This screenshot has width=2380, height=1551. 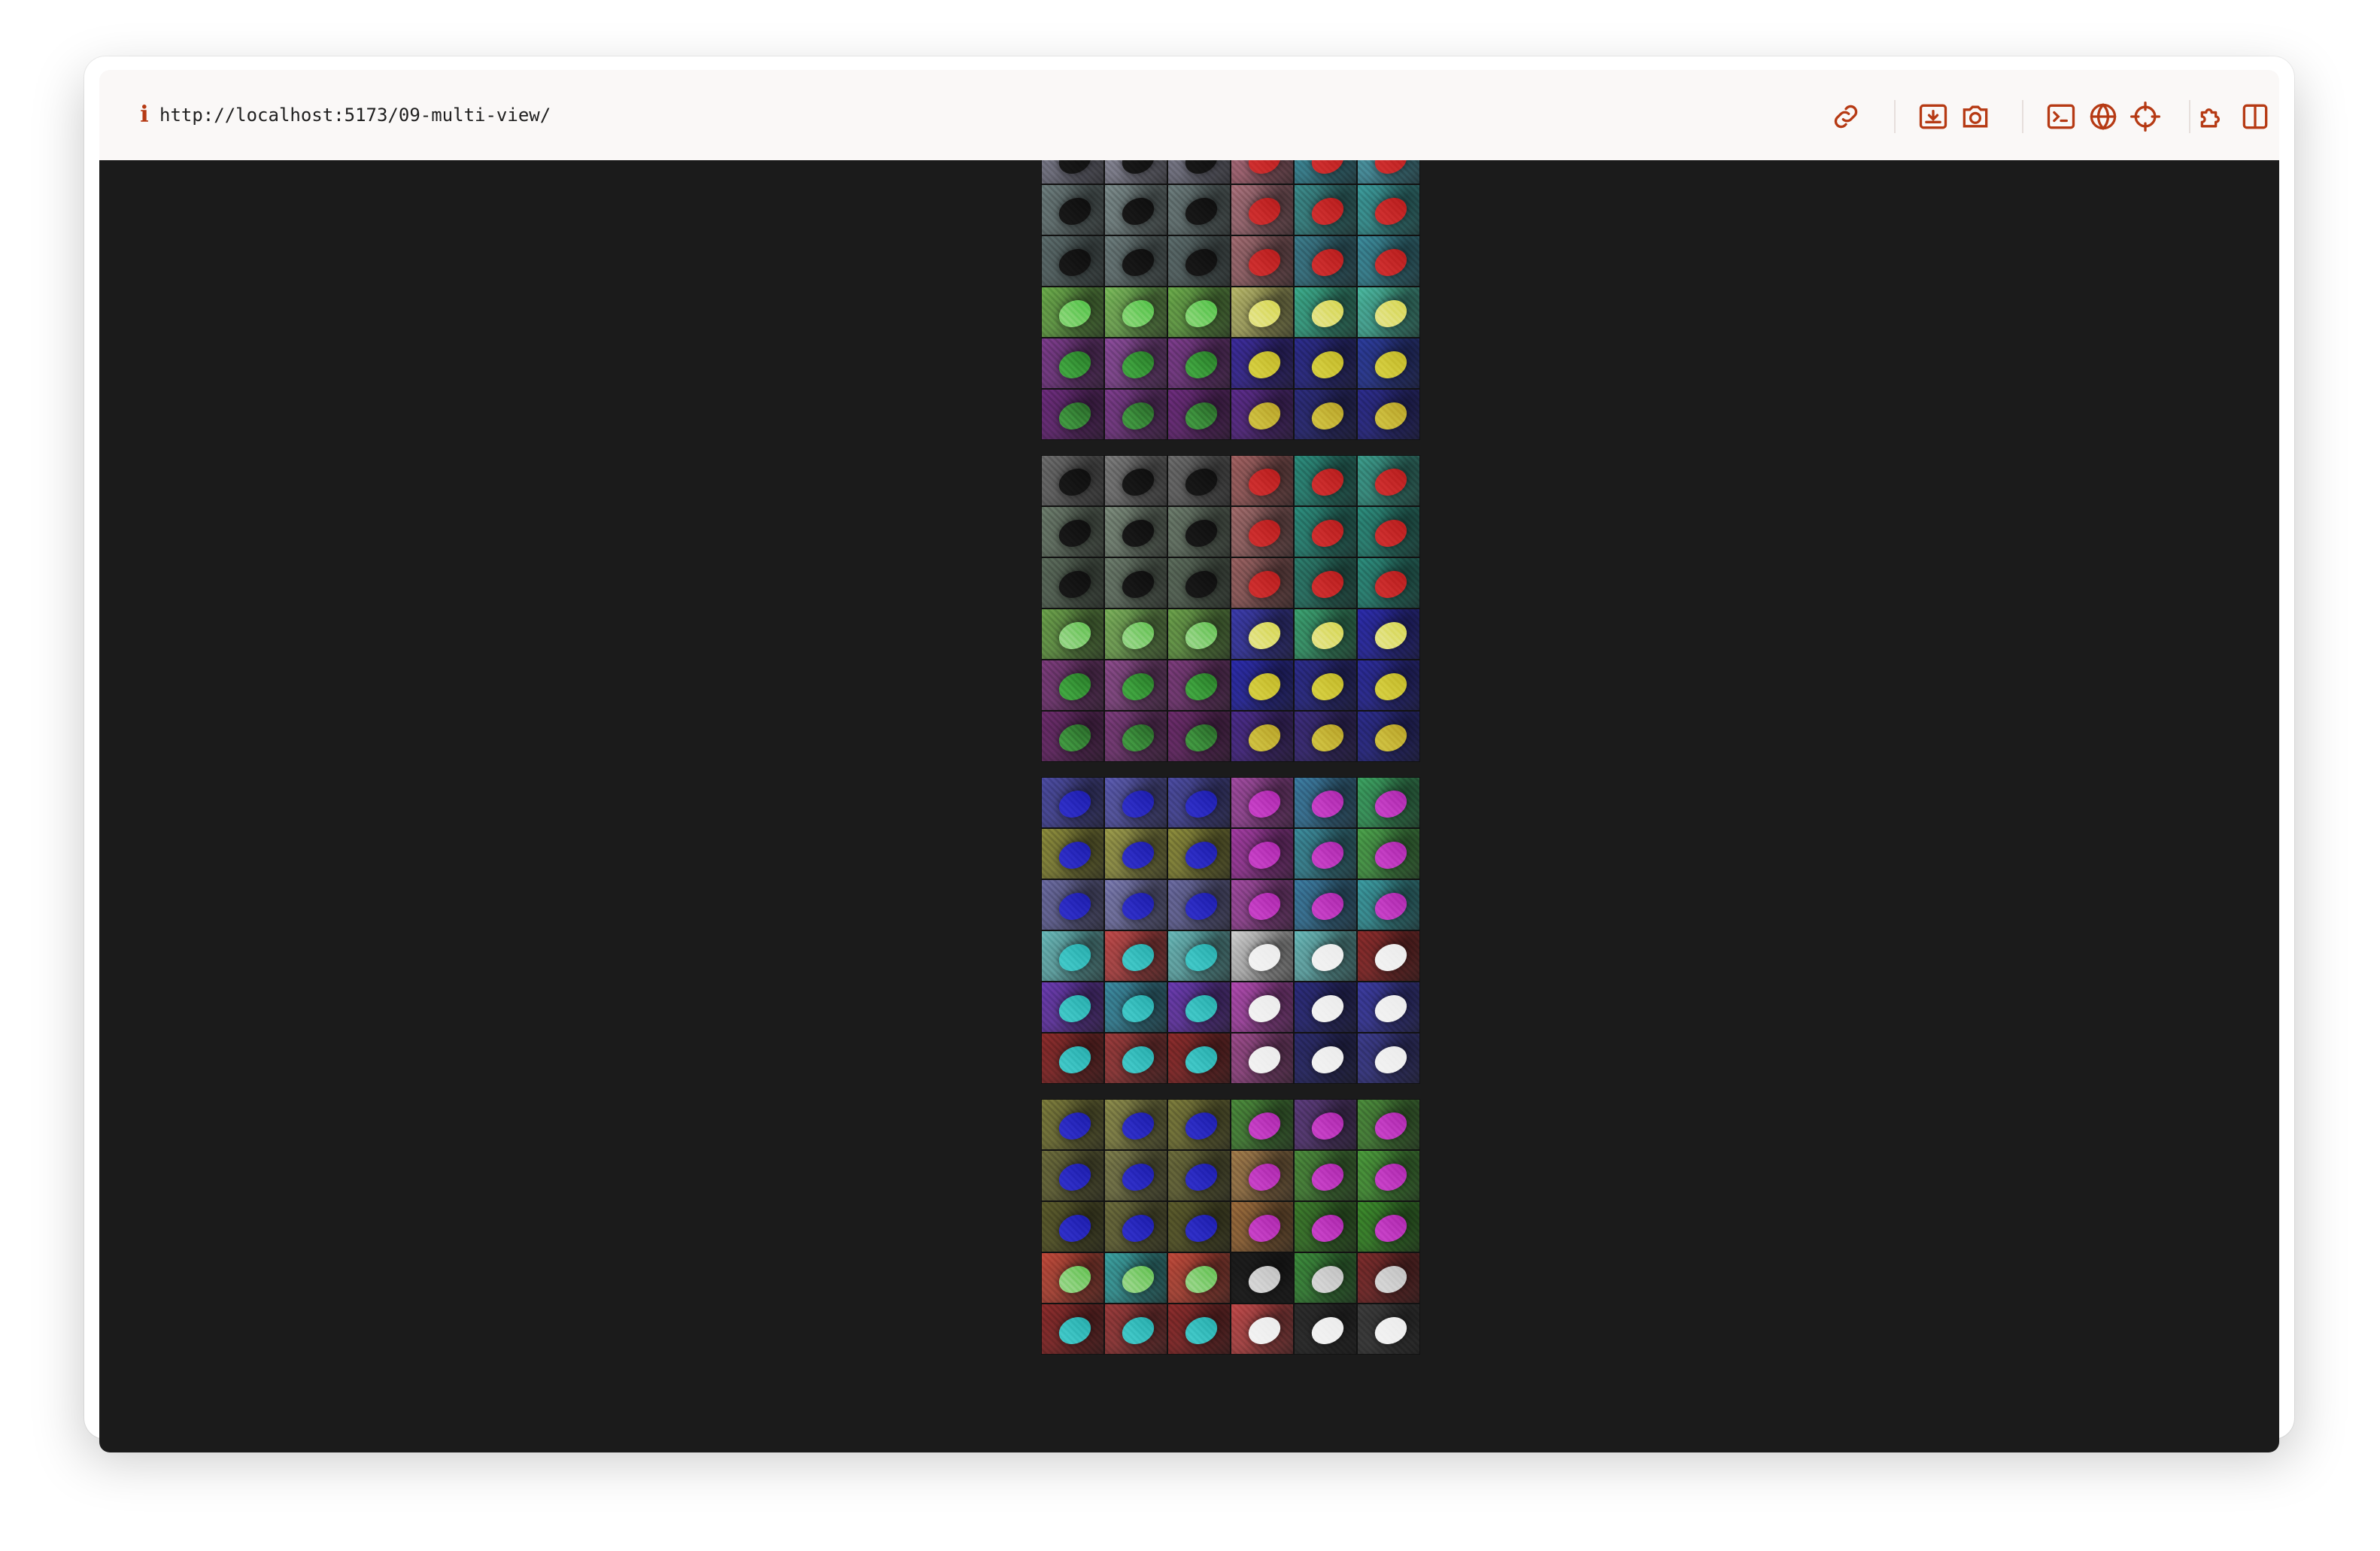 What do you see at coordinates (2213, 116) in the screenshot?
I see `extension-icon` at bounding box center [2213, 116].